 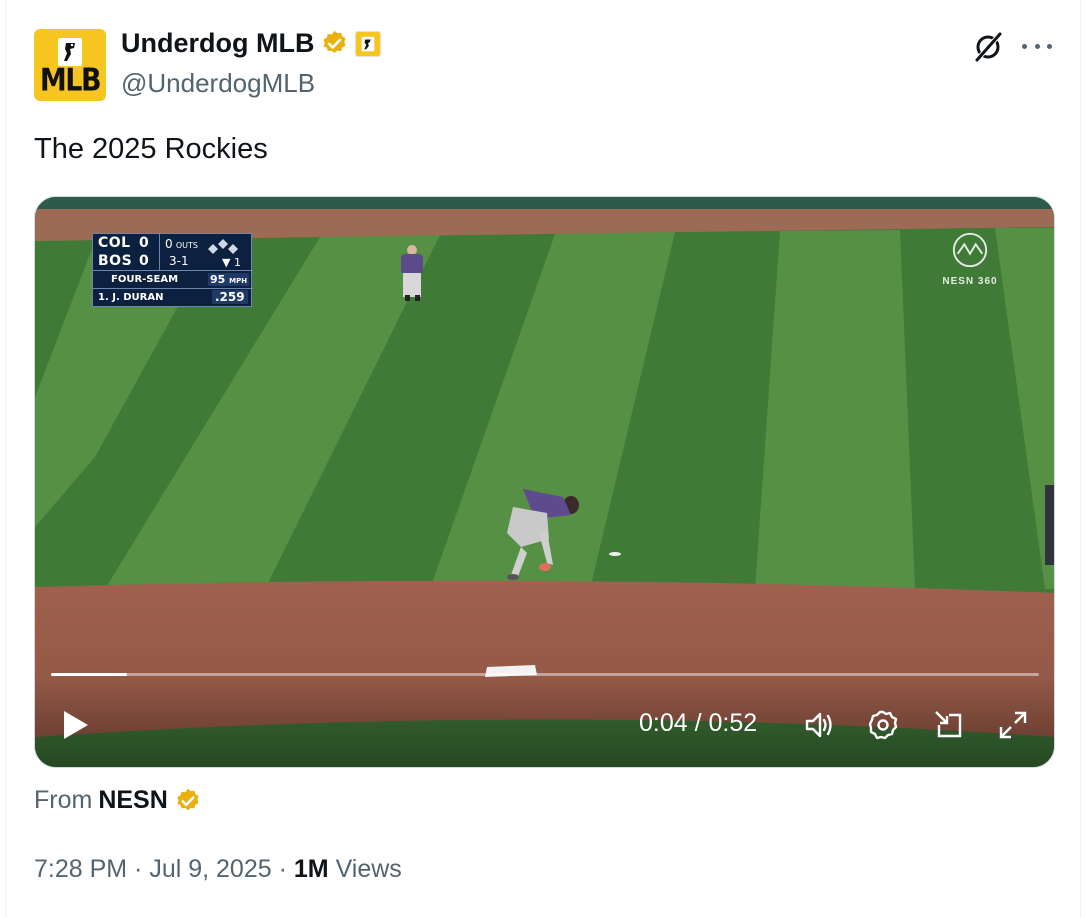 I want to click on more-icon, so click(x=1037, y=48).